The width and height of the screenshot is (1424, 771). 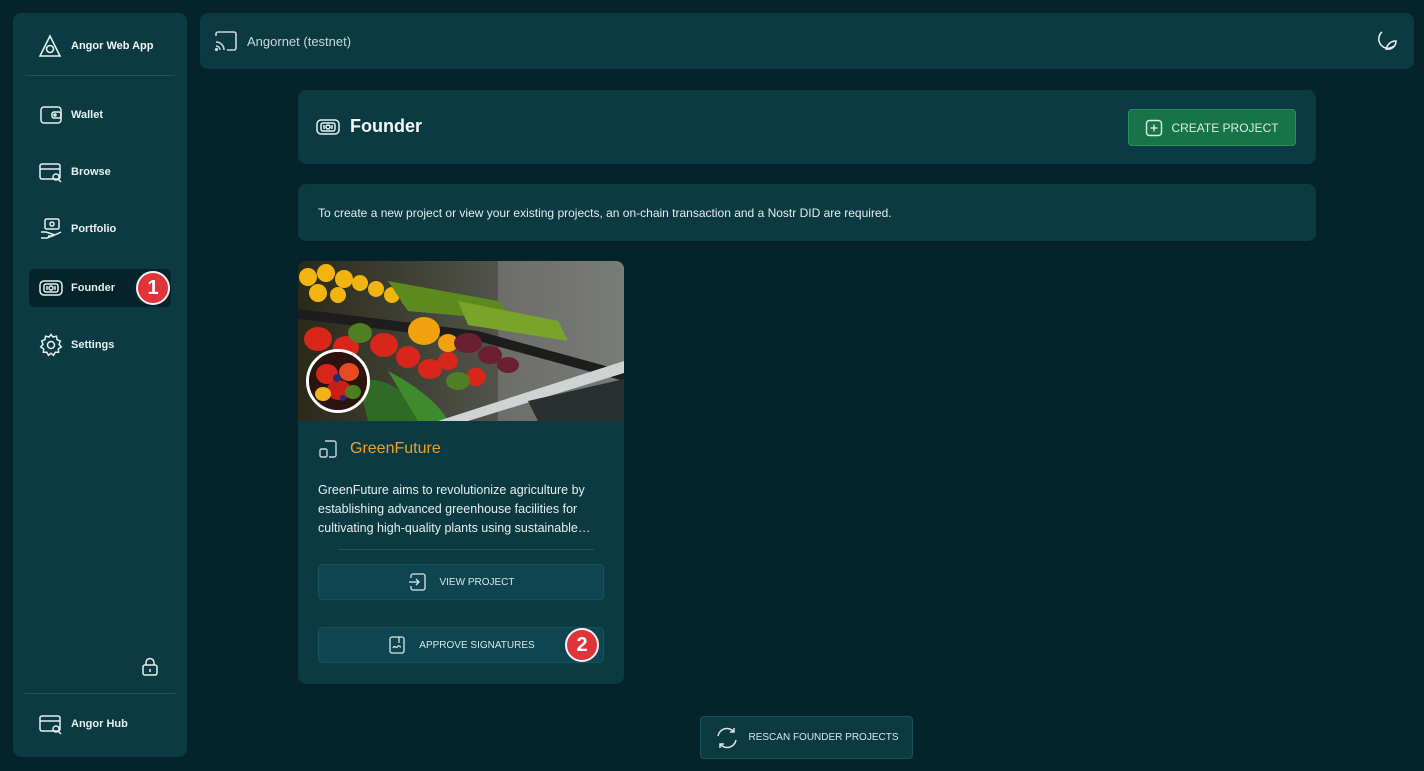 What do you see at coordinates (50, 46) in the screenshot?
I see `angor-logo-icon` at bounding box center [50, 46].